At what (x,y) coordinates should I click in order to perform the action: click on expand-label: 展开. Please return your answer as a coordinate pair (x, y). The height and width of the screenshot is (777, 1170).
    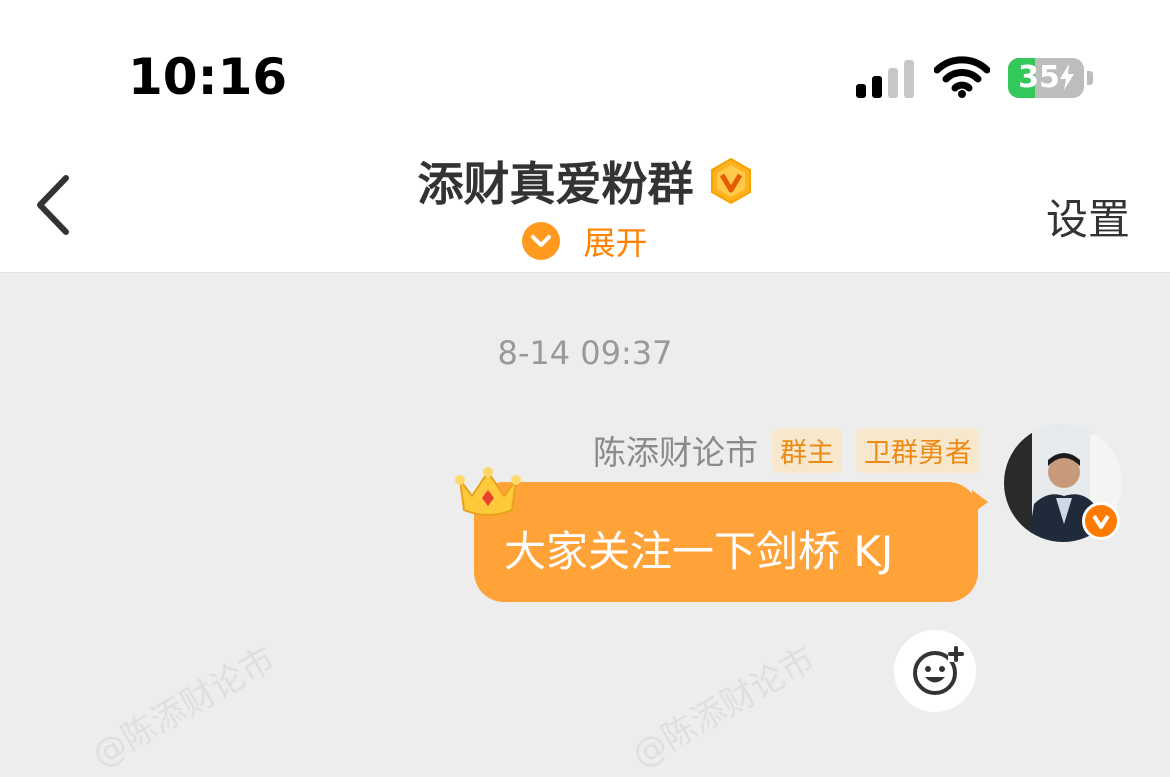
    Looking at the image, I should click on (615, 243).